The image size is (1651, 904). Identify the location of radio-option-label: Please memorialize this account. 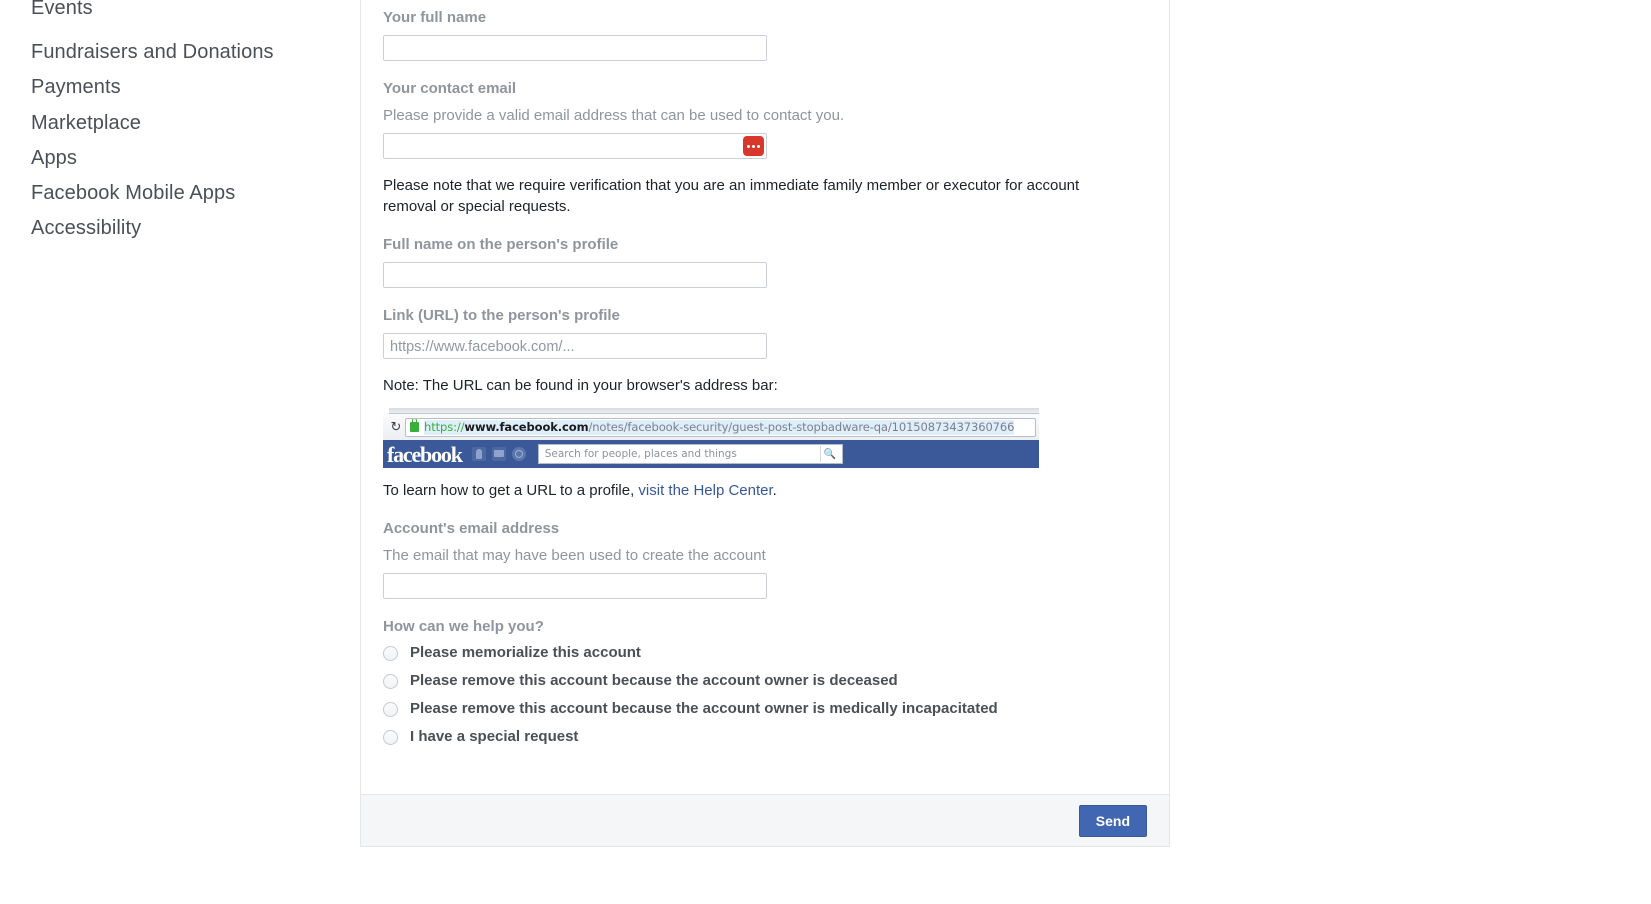
(525, 652).